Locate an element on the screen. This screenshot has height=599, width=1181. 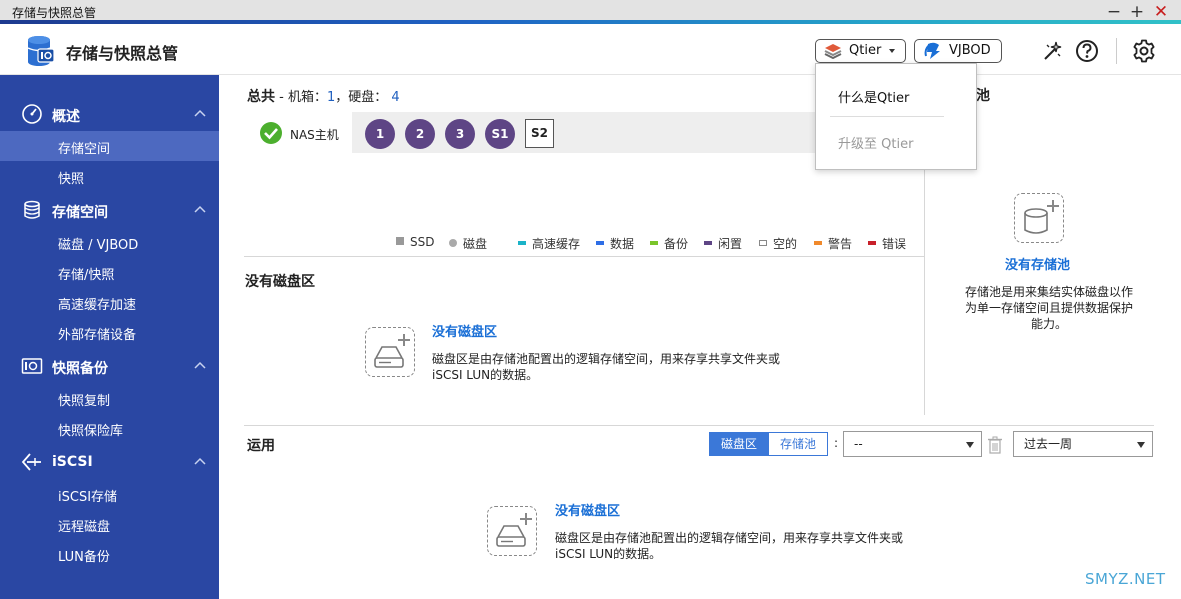
sidebar-section-overview: 概述 is located at coordinates (109, 114).